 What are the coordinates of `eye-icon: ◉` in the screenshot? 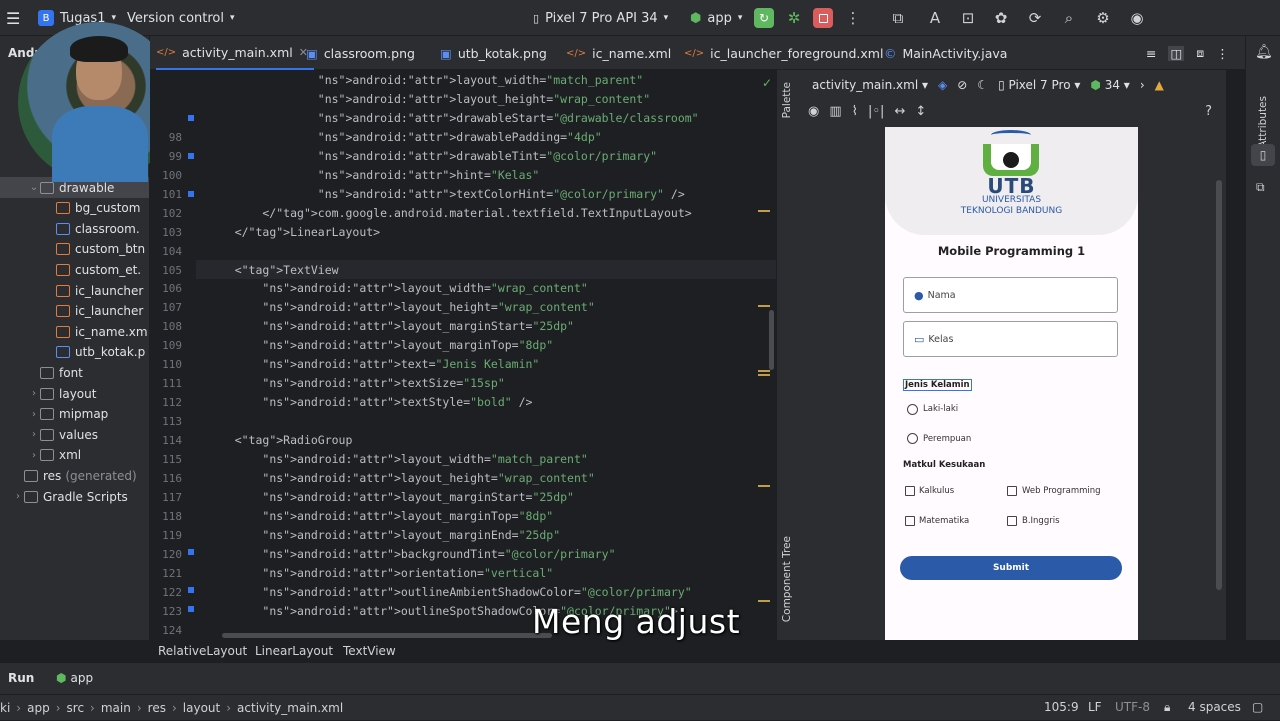 It's located at (813, 111).